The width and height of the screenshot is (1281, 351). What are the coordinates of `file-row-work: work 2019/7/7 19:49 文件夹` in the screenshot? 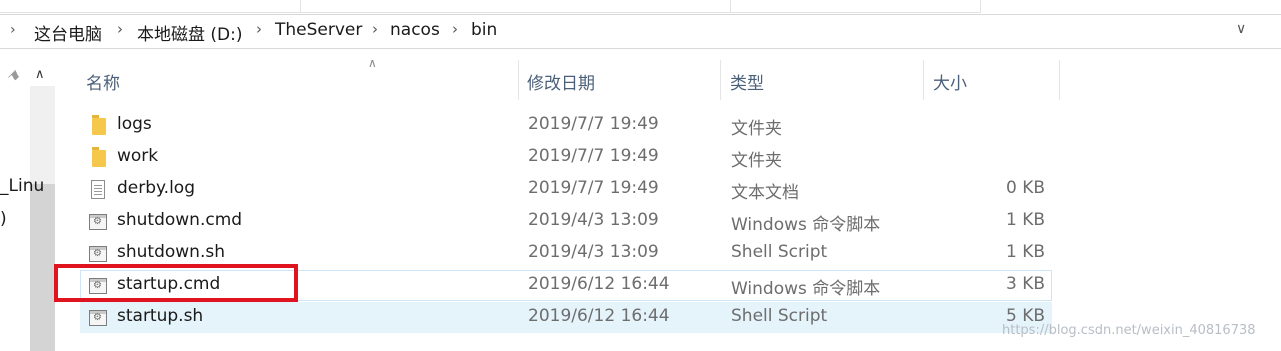 It's located at (566, 157).